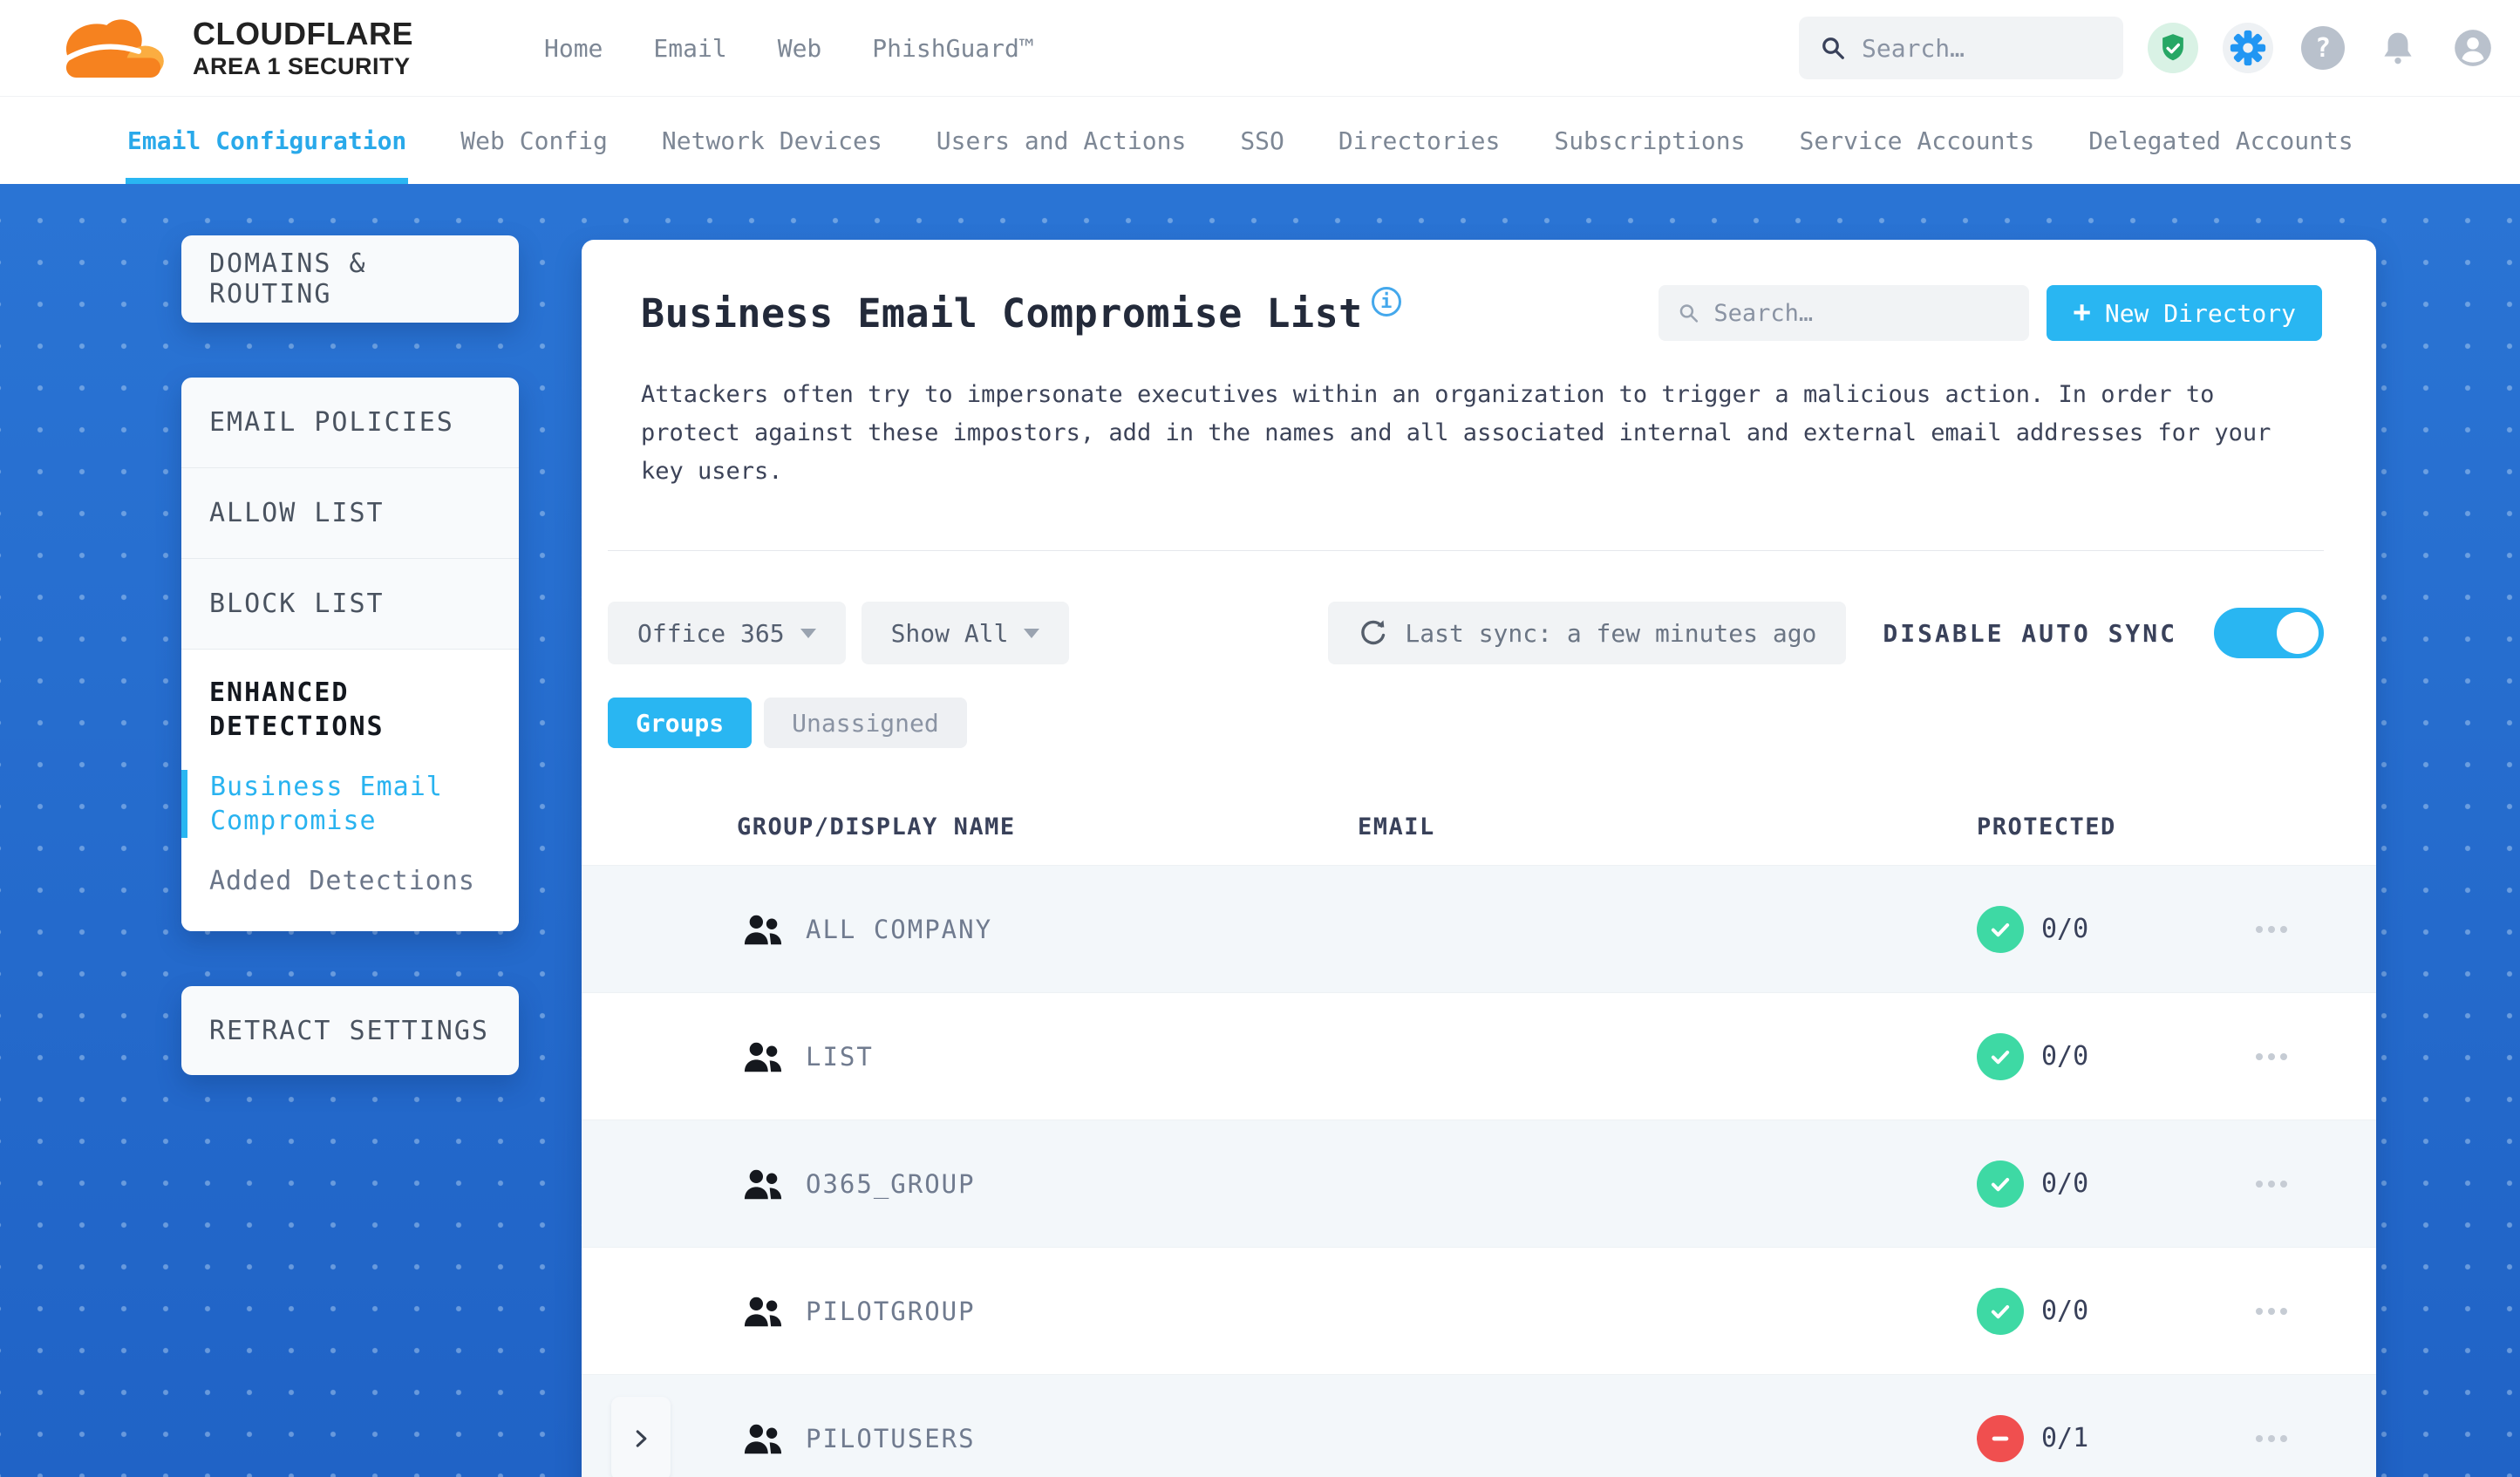 Image resolution: width=2520 pixels, height=1477 pixels. Describe the element at coordinates (2269, 633) in the screenshot. I see `auto-sync-toggle` at that location.